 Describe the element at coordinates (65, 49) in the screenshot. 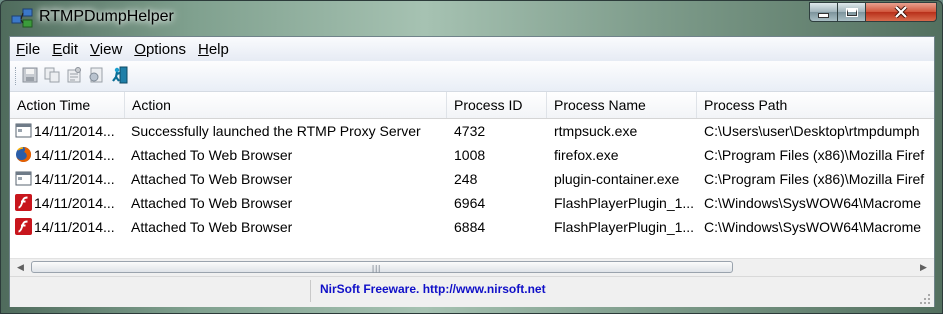

I see `menu-edit: Edit` at that location.